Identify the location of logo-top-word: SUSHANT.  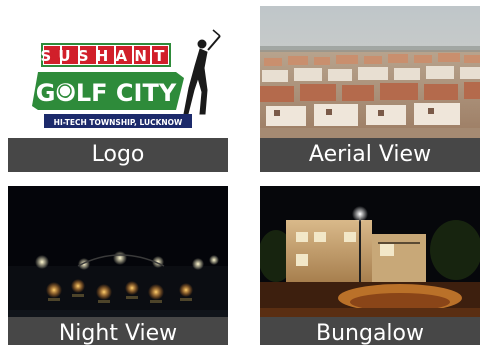
(105, 56).